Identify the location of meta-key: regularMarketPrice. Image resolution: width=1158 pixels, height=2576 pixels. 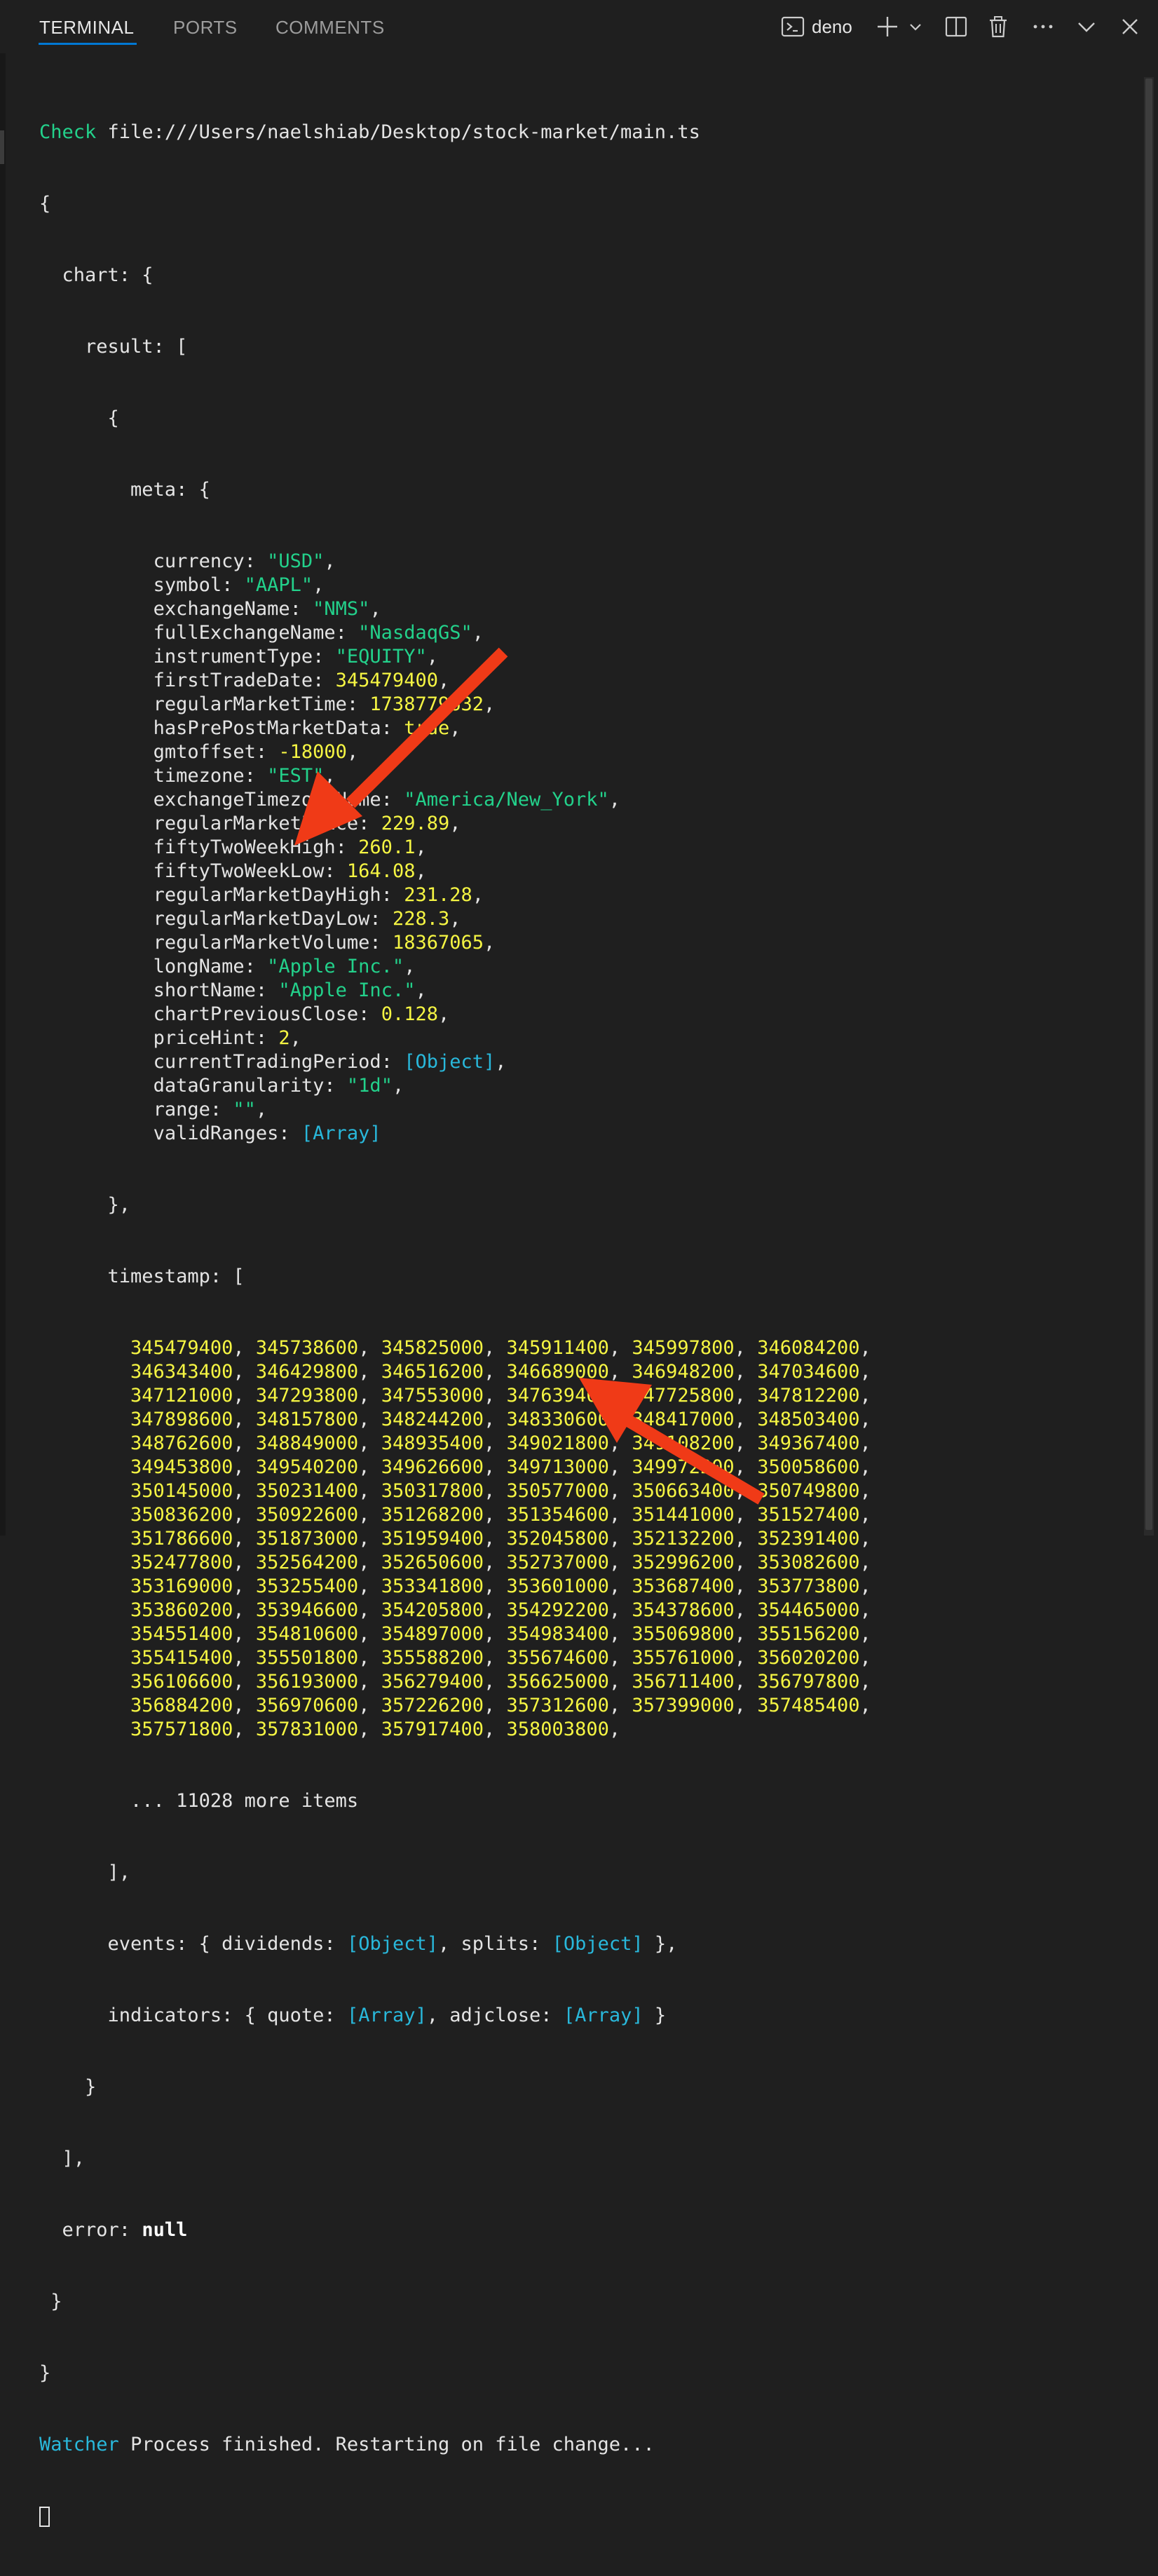
(256, 824).